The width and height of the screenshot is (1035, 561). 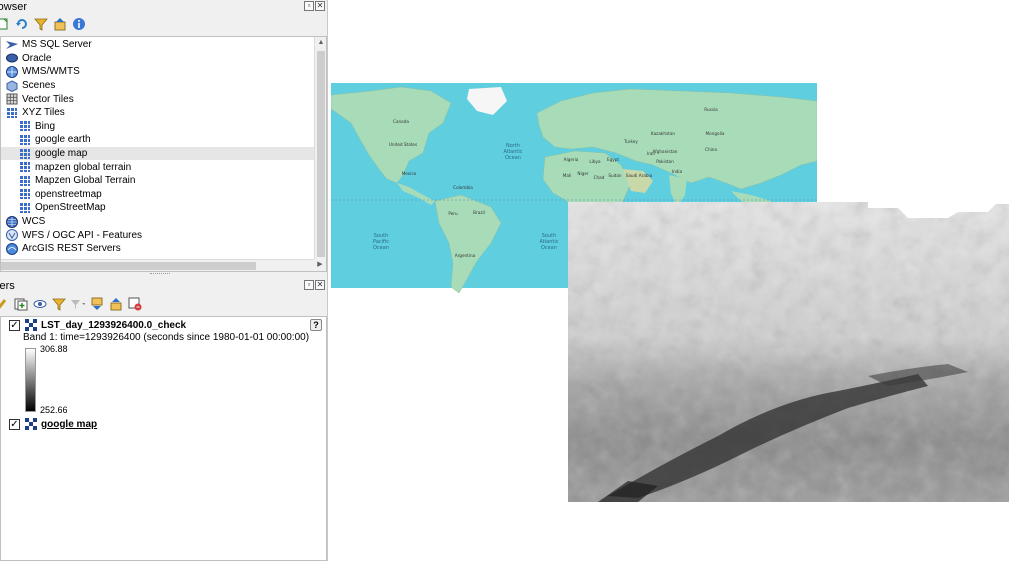 I want to click on country-label: Libya, so click(x=595, y=161).